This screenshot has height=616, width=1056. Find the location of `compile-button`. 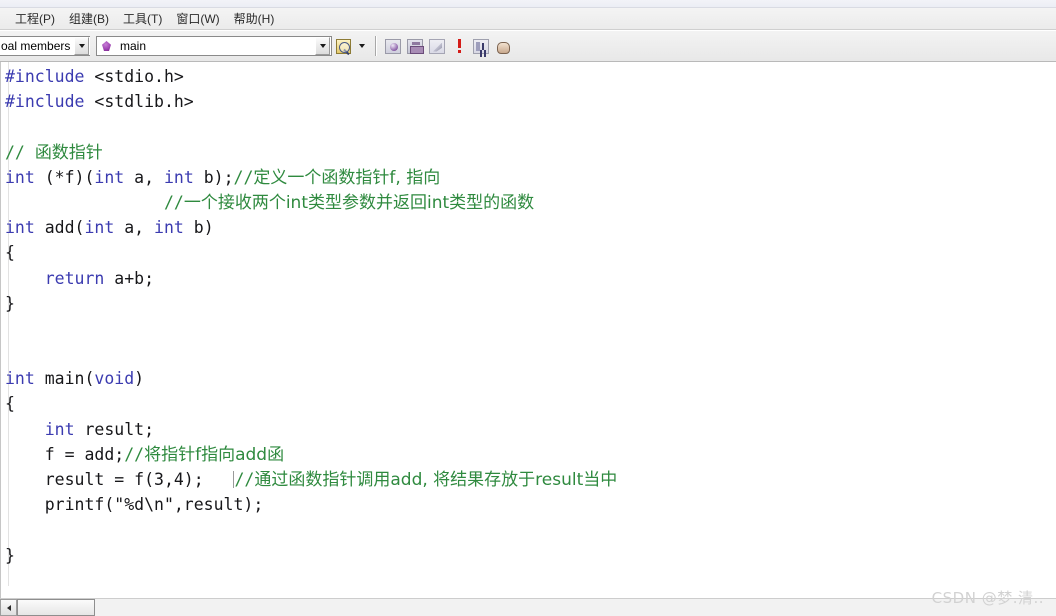

compile-button is located at coordinates (393, 46).